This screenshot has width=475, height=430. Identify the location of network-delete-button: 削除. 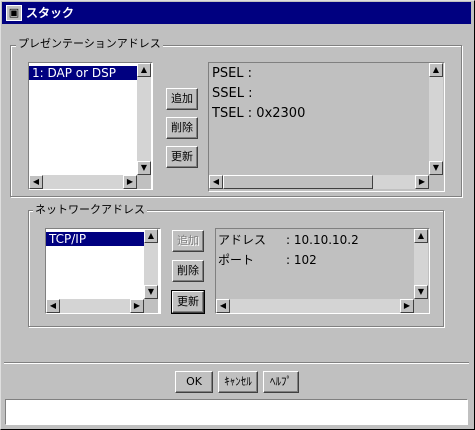
(188, 271).